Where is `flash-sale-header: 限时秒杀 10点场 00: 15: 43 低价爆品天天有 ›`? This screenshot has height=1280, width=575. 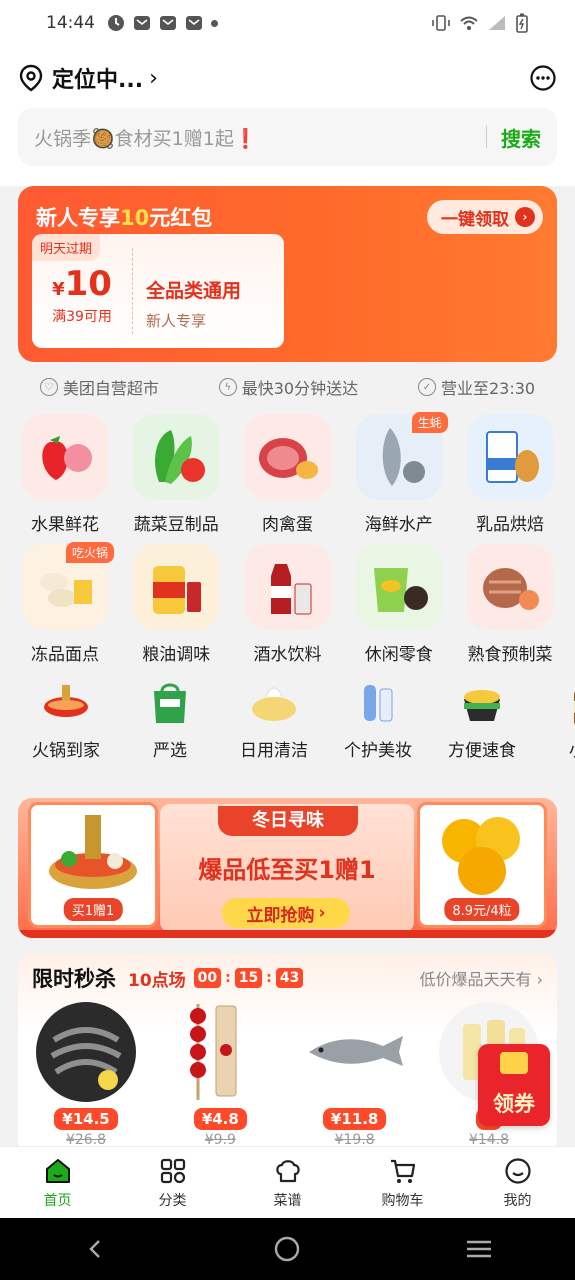
flash-sale-header: 限时秒杀 10点场 00: 15: 43 低价爆品天天有 › is located at coordinates (287, 978).